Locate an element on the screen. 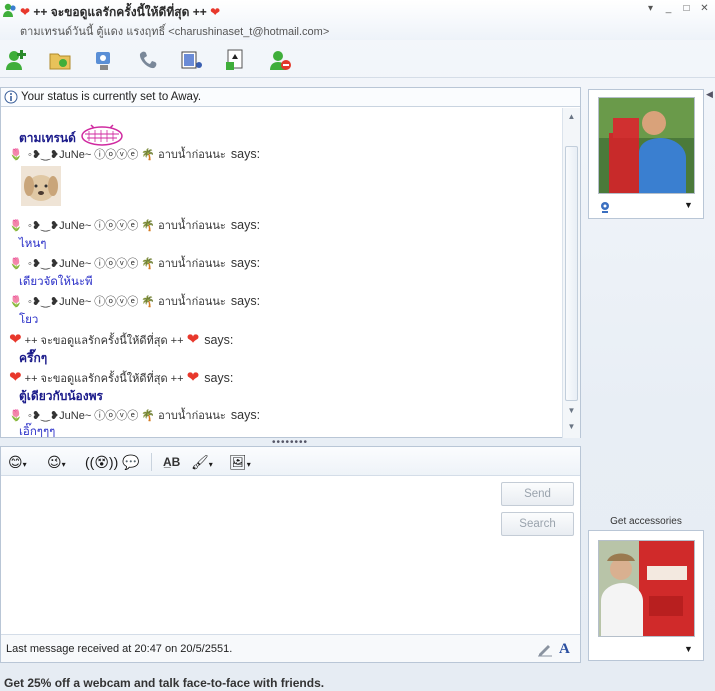  message-text: โยว is located at coordinates (29, 320).